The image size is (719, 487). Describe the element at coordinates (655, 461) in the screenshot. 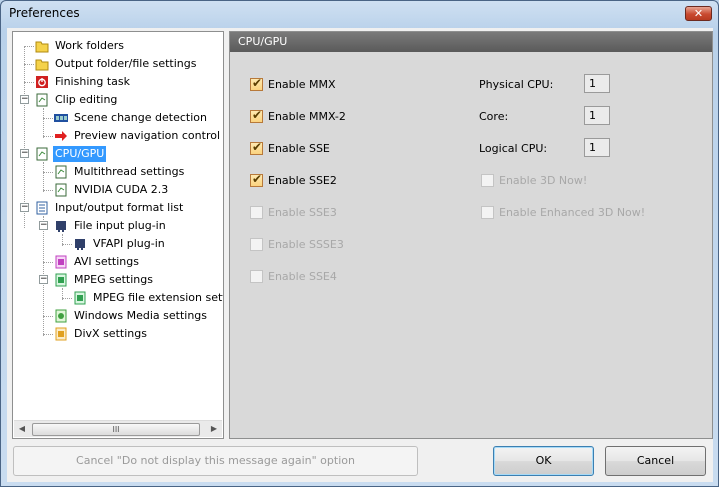

I see `cancel-button: Cancel` at that location.